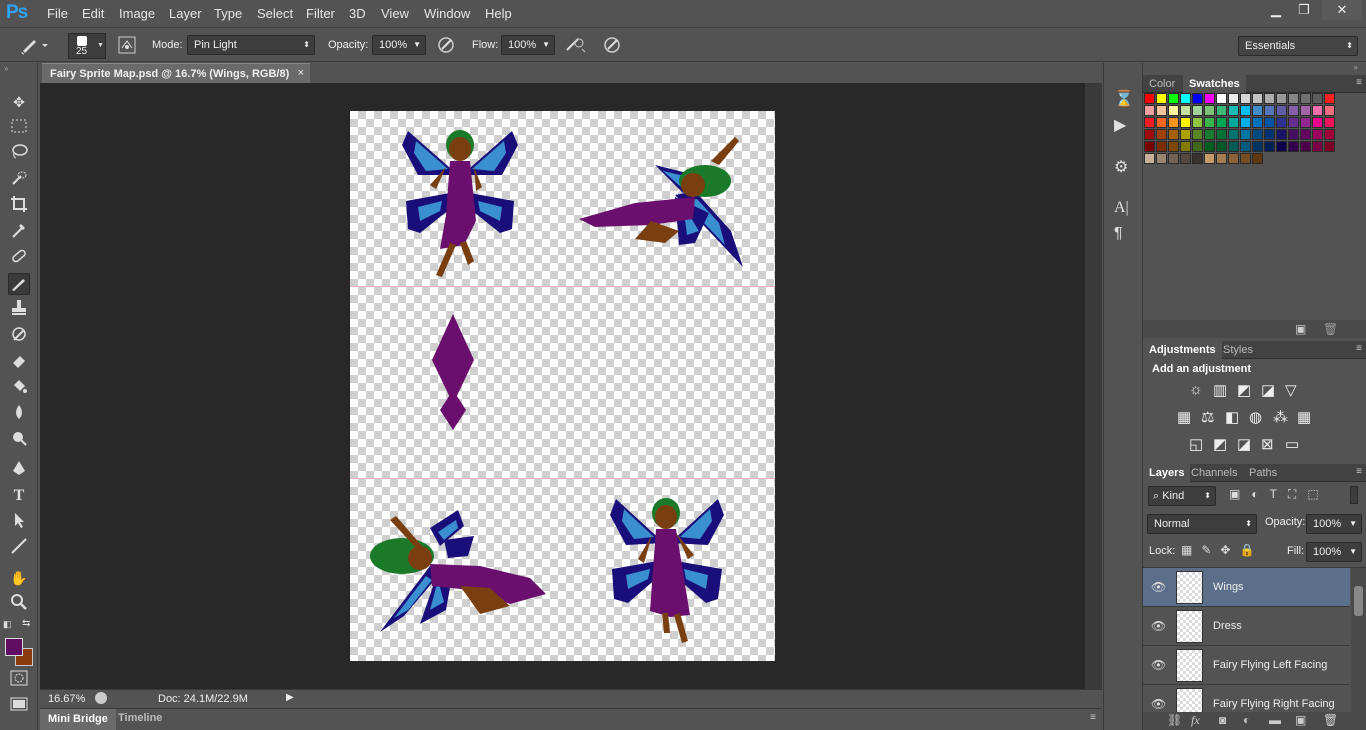 The height and width of the screenshot is (730, 1366). Describe the element at coordinates (1263, 473) in the screenshot. I see `tab-paths: Paths` at that location.